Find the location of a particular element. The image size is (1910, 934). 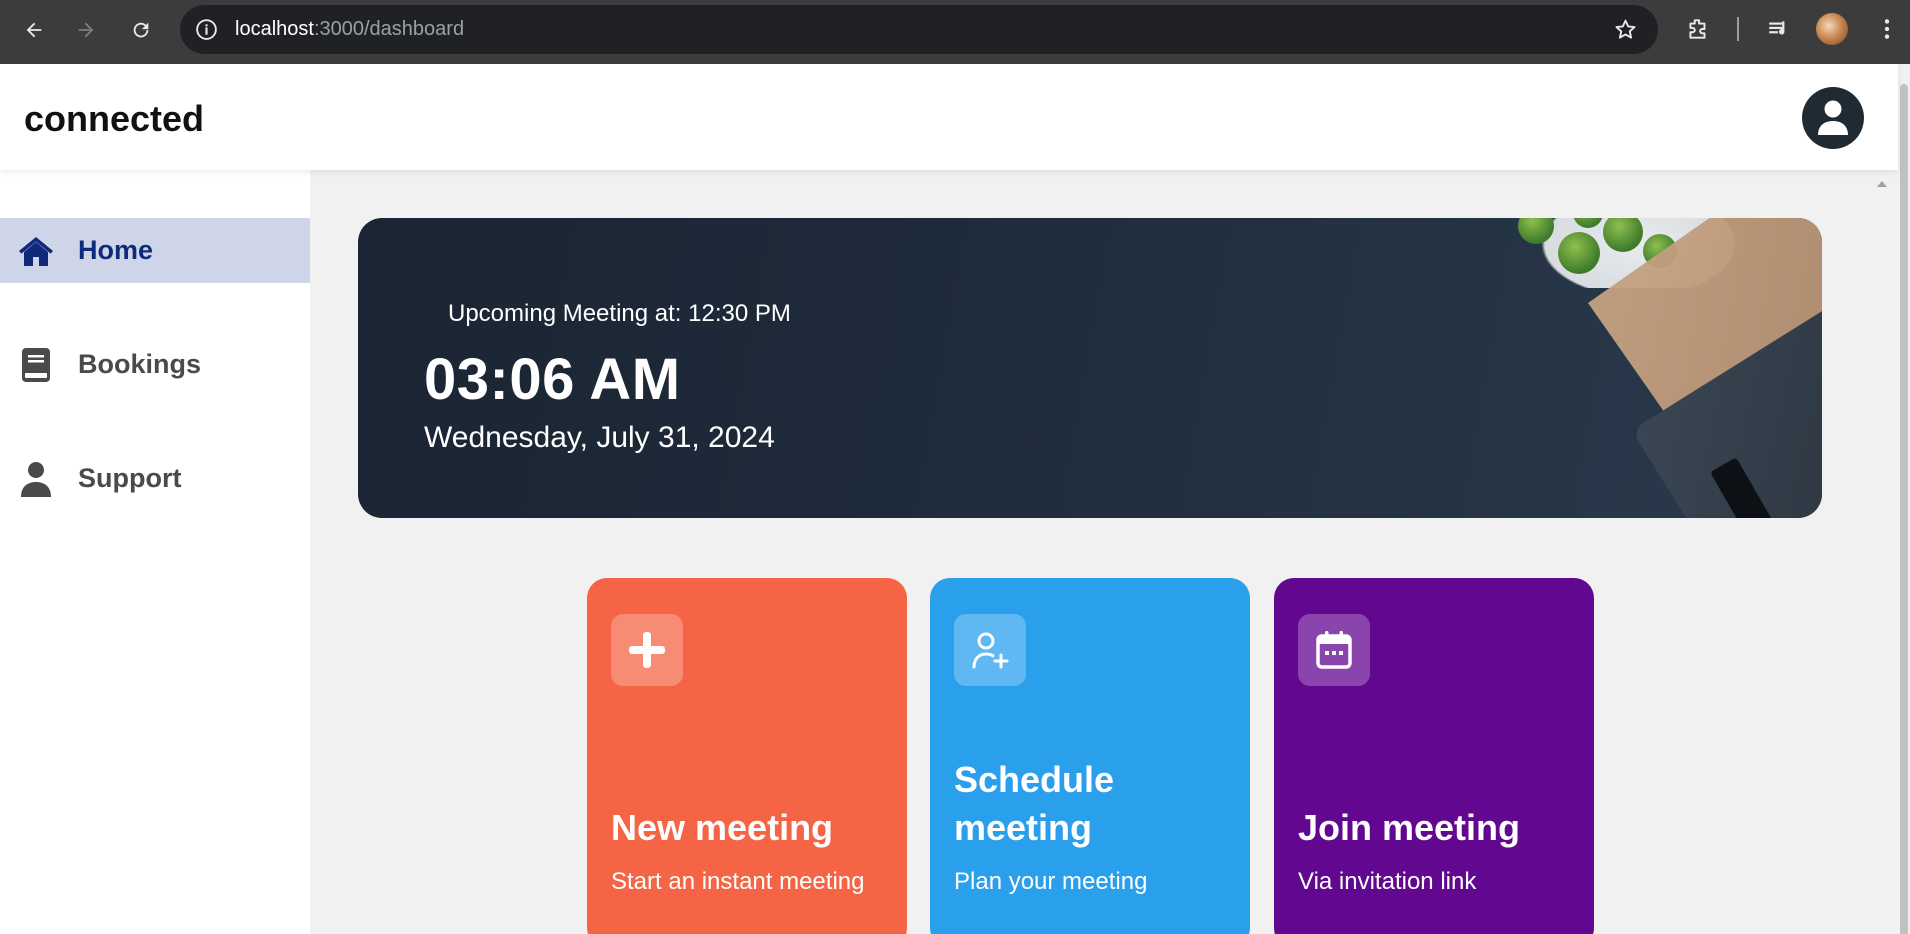

media-controls-icon is located at coordinates (1779, 29).